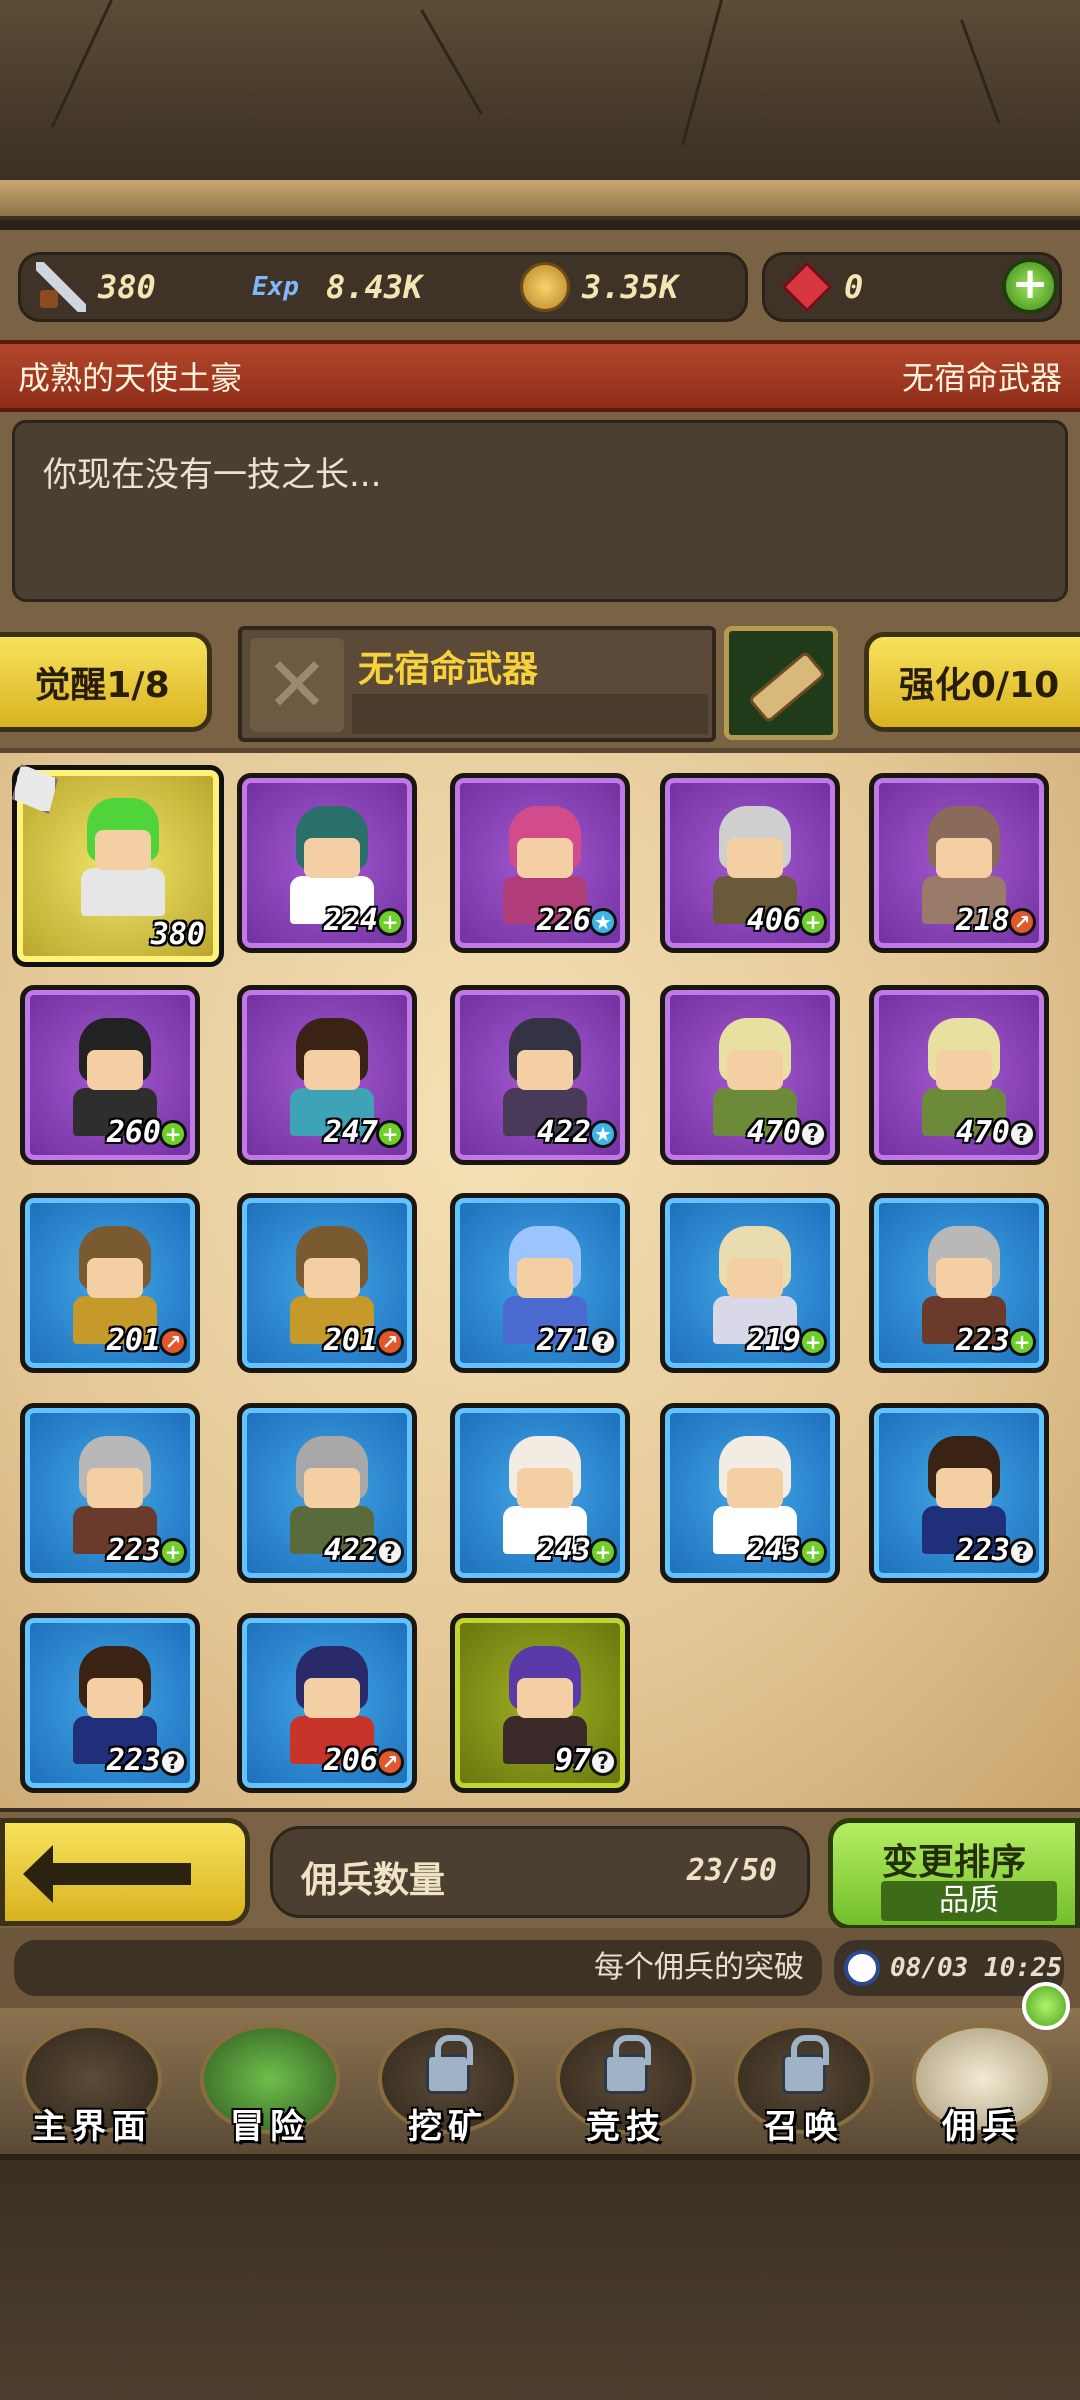 This screenshot has width=1080, height=2400. I want to click on mercenary-card: 219 +, so click(750, 1283).